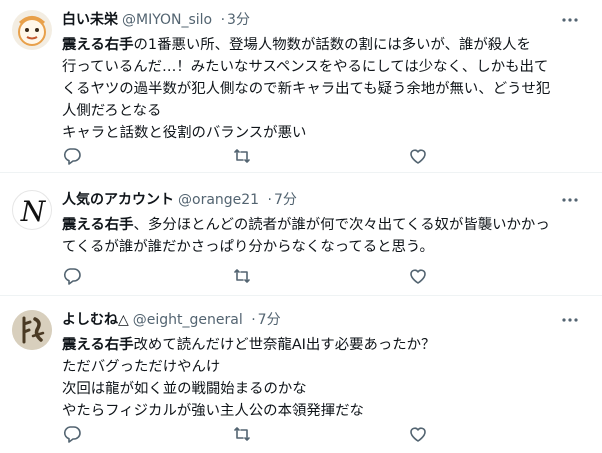 Image resolution: width=602 pixels, height=453 pixels. Describe the element at coordinates (341, 225) in the screenshot. I see `text-line: 、多分ほとんどの読者が誰が何で次々出てくる奴が皆襲いかかっ` at that location.